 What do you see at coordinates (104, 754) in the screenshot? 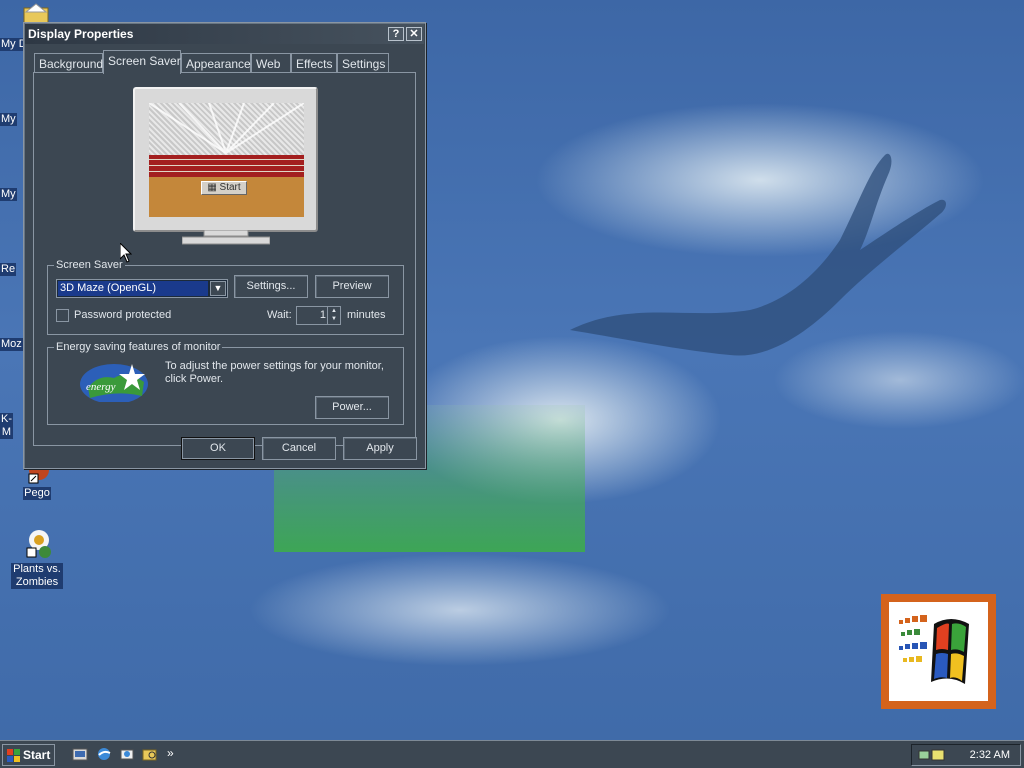
I see `internet-explorer-icon` at bounding box center [104, 754].